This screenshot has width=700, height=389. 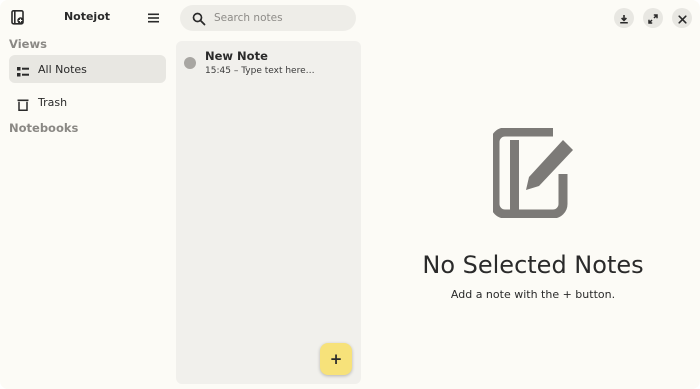 I want to click on download-icon, so click(x=624, y=18).